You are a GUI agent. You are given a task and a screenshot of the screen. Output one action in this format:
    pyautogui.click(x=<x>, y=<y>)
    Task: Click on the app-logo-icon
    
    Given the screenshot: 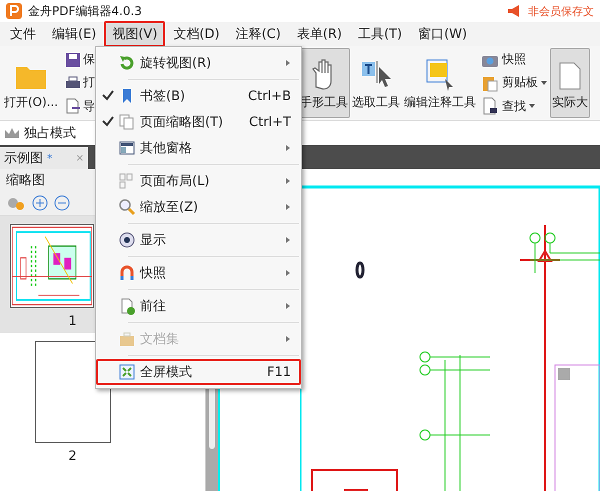 What is the action you would take?
    pyautogui.click(x=14, y=11)
    